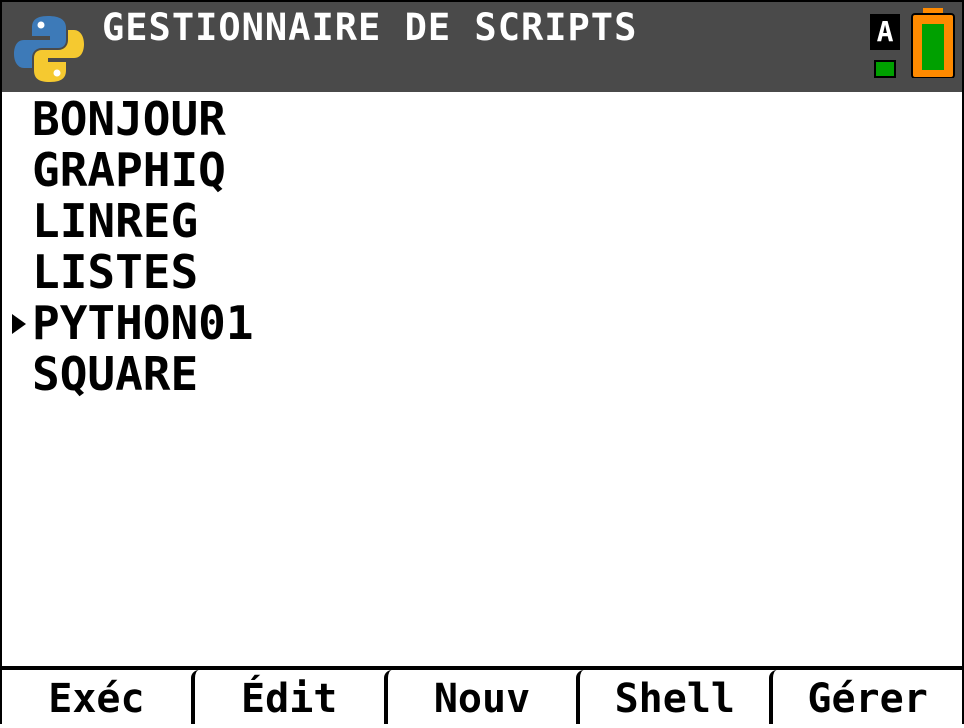  I want to click on script-name: BONJOUR, so click(129, 119).